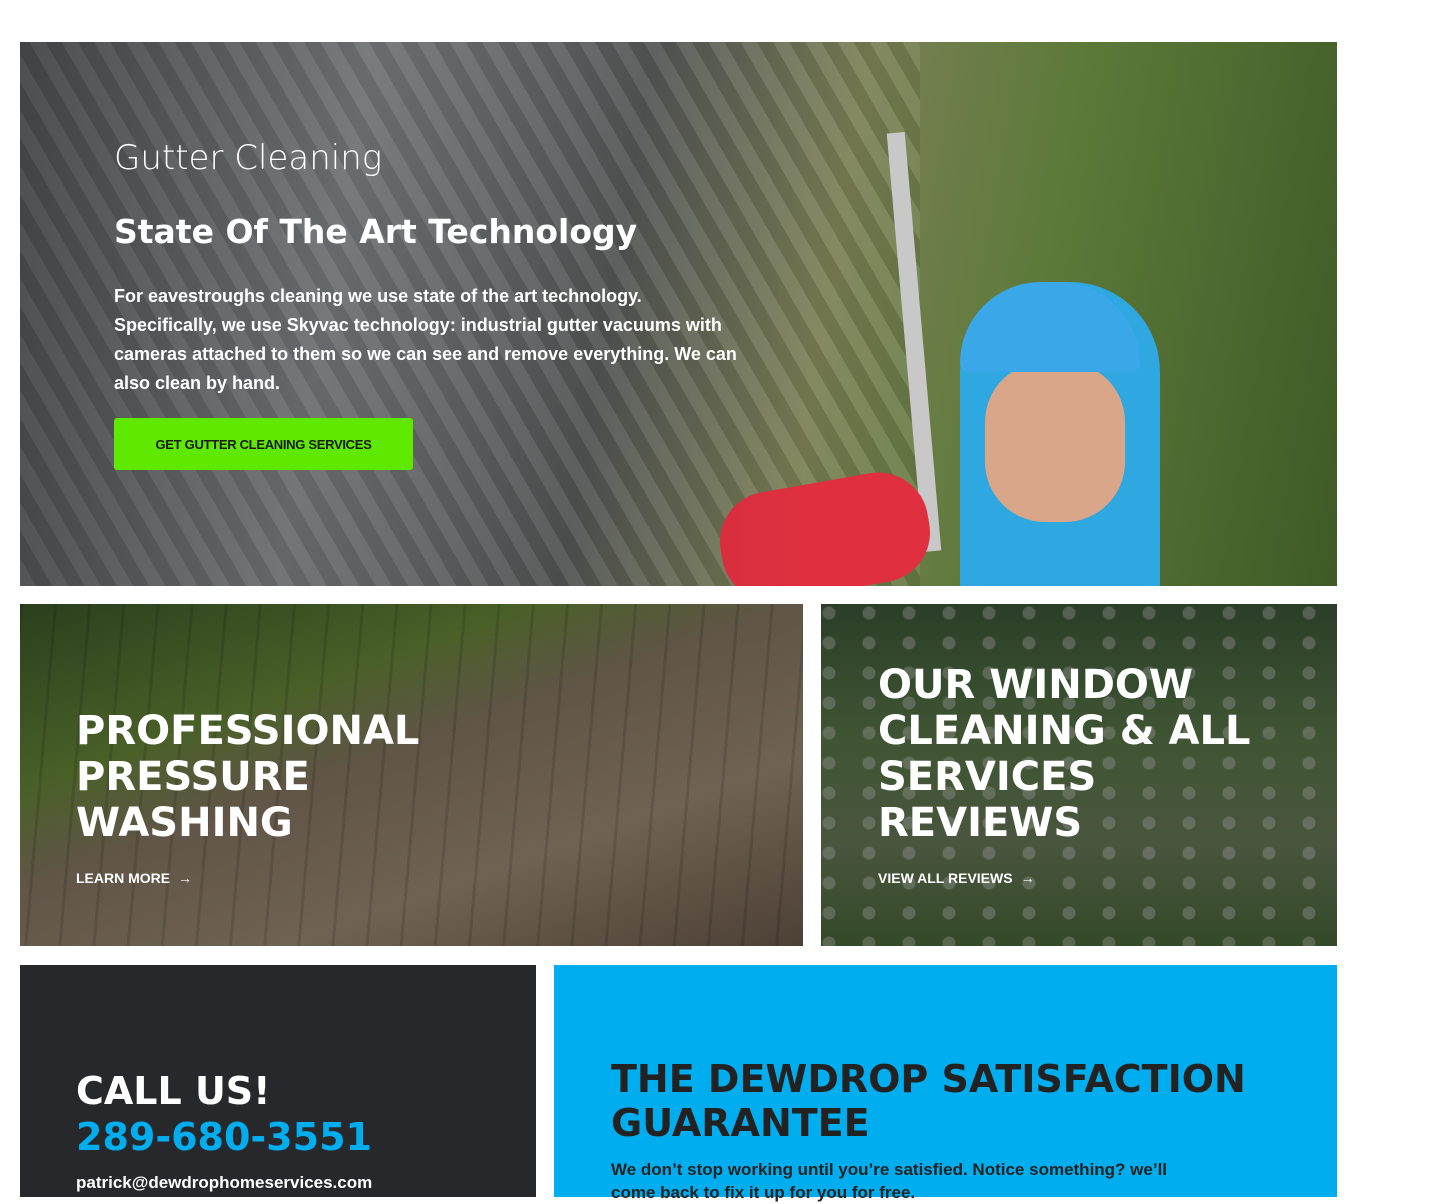 Image resolution: width=1452 pixels, height=1204 pixels. Describe the element at coordinates (263, 444) in the screenshot. I see `get-gutter-cleaning-button: GET GUTTER CLEANING SERVICES` at that location.